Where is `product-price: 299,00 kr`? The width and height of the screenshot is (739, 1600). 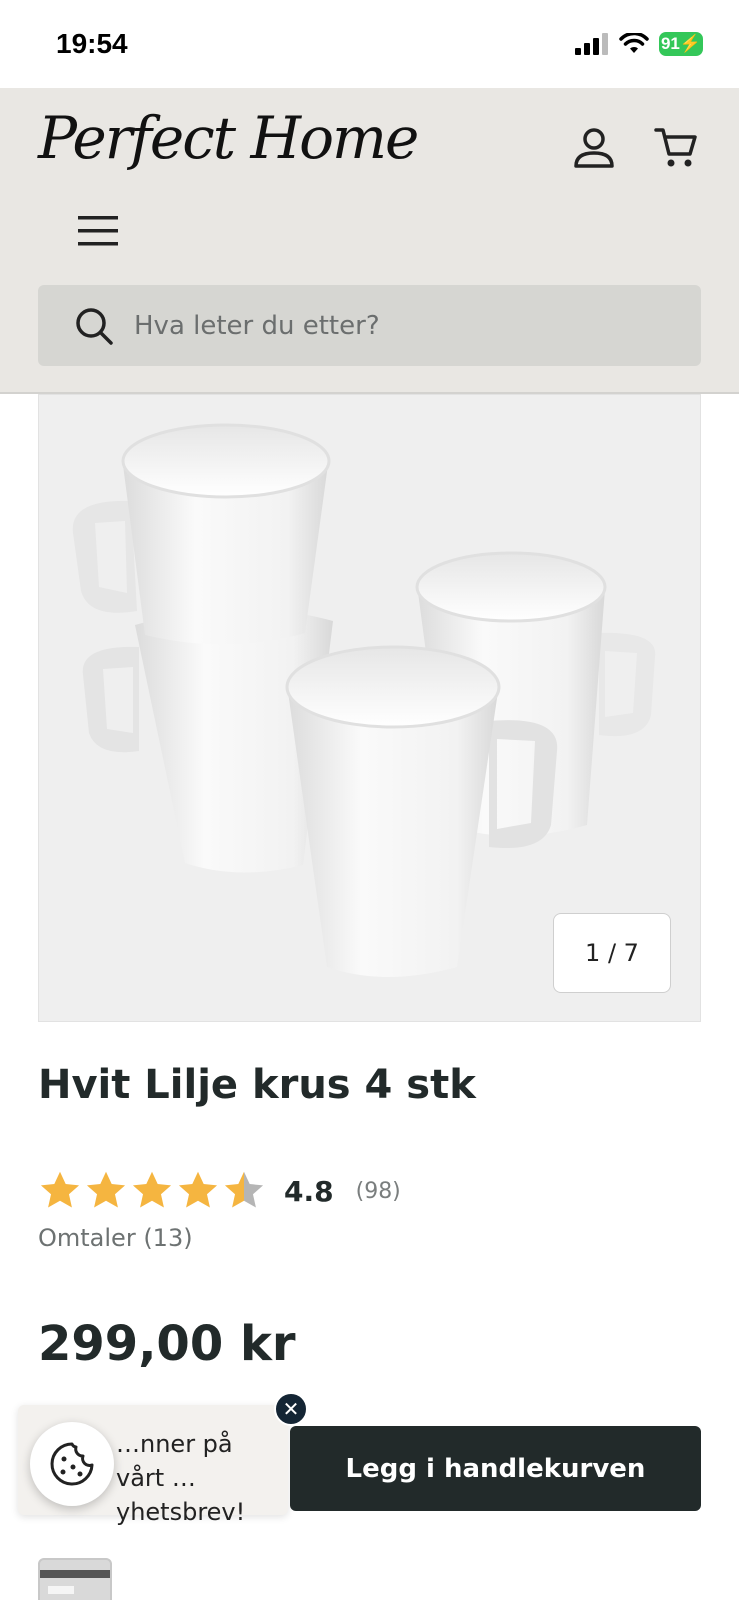 product-price: 299,00 kr is located at coordinates (167, 1344).